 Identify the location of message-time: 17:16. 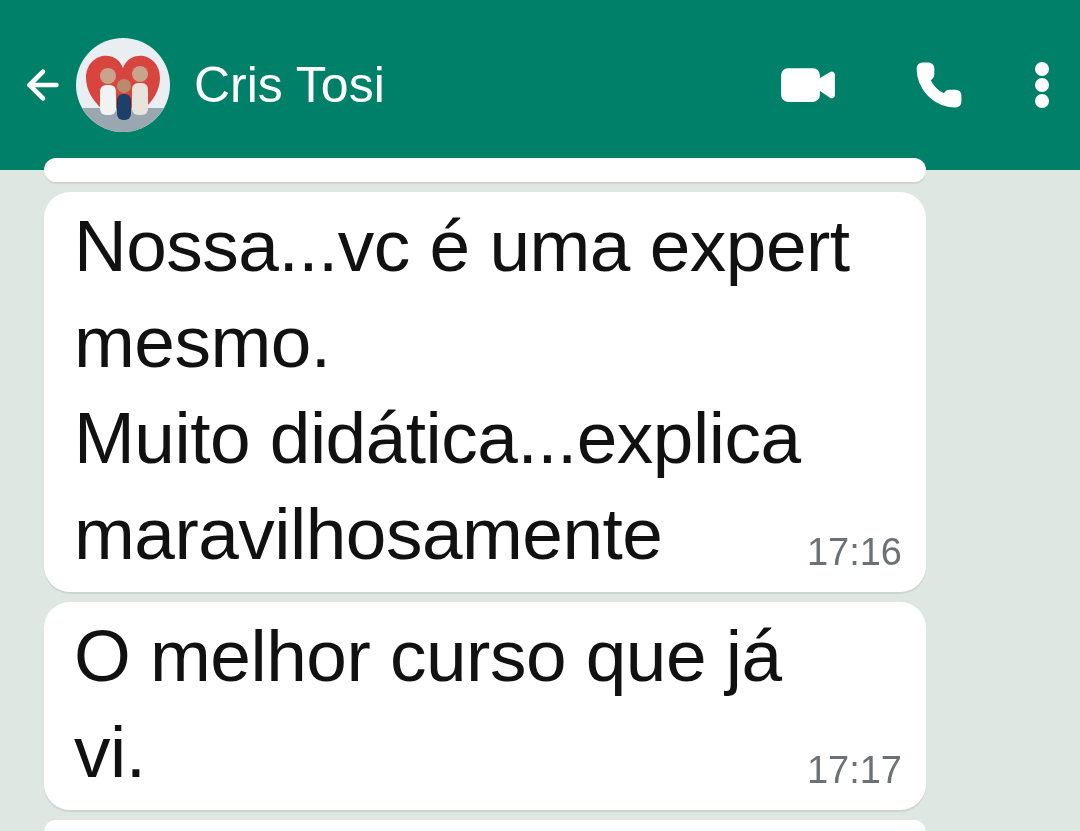
(854, 552).